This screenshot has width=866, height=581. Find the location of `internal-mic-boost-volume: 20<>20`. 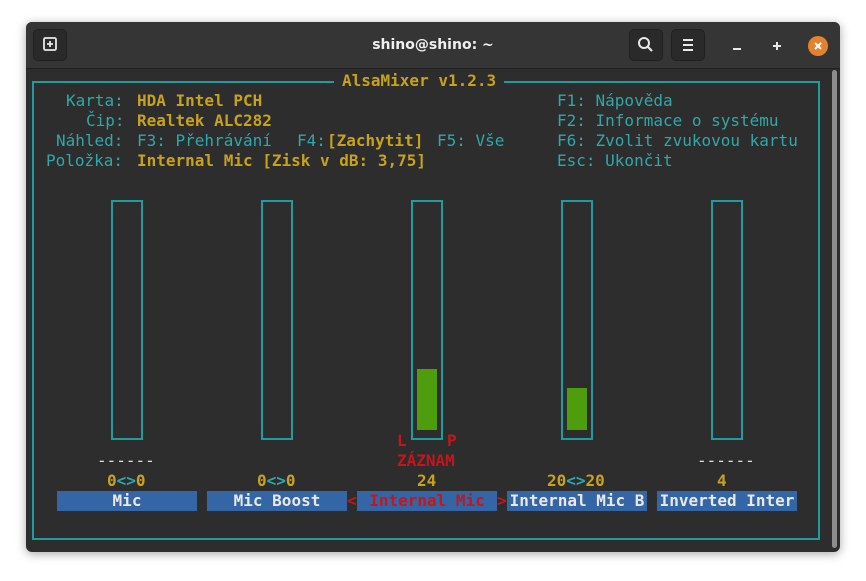

internal-mic-boost-volume: 20<>20 is located at coordinates (576, 481).